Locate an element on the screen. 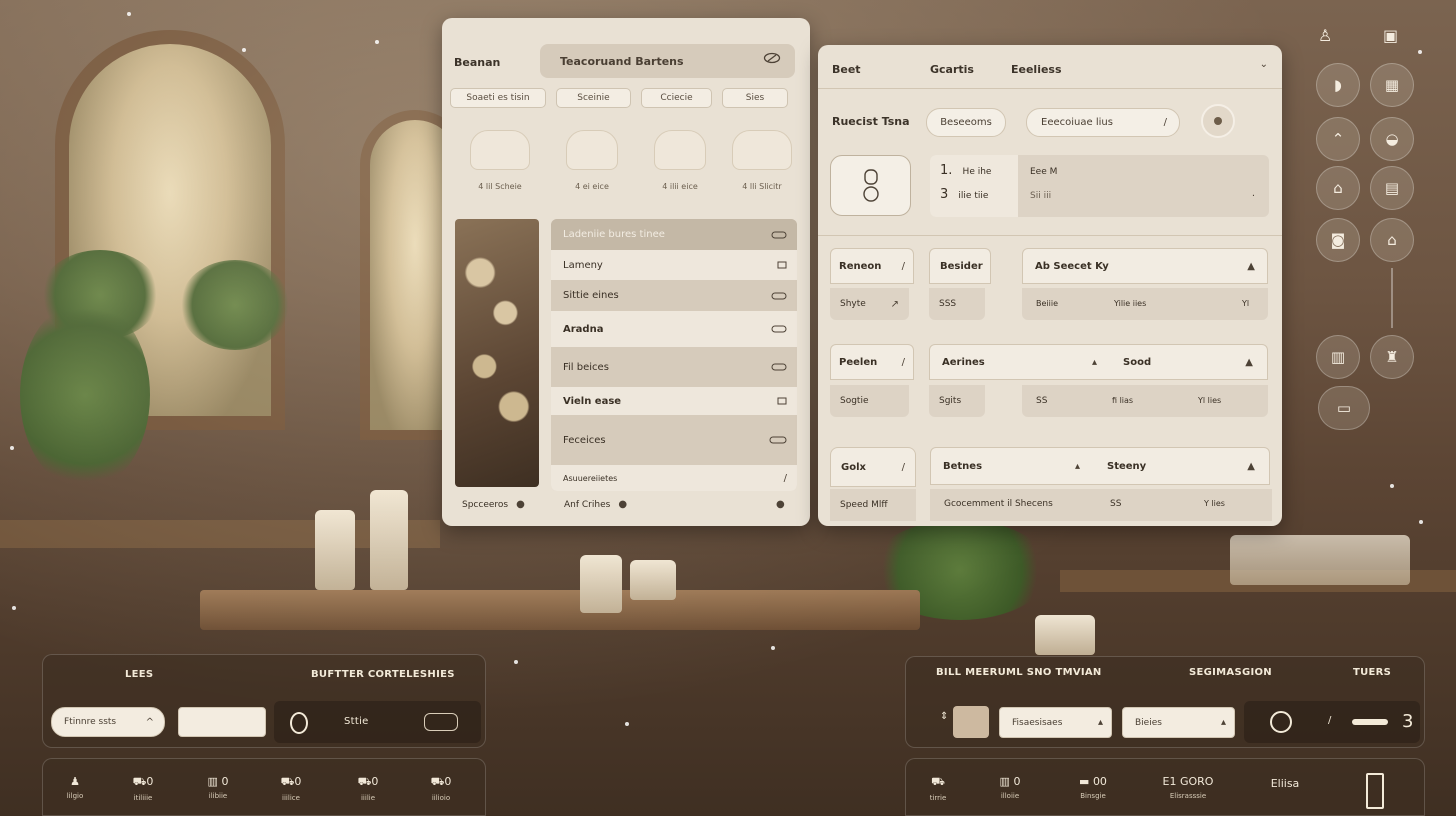  badge-3: 4 ilii eice is located at coordinates (680, 165).